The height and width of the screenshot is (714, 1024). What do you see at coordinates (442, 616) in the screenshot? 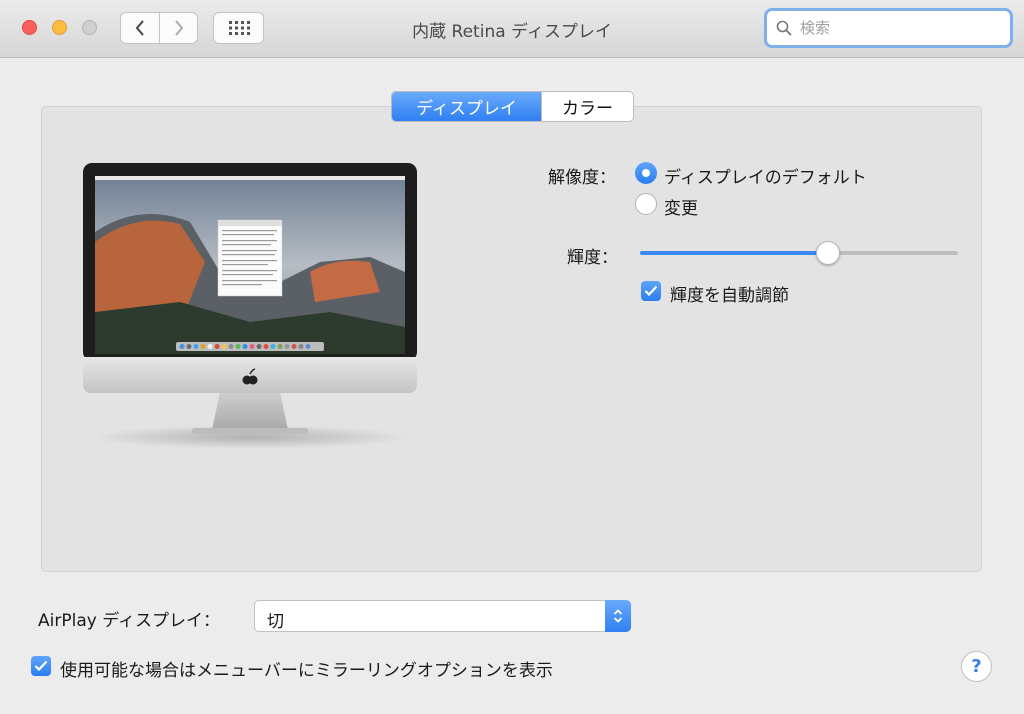
I see `airplay-select: 切` at bounding box center [442, 616].